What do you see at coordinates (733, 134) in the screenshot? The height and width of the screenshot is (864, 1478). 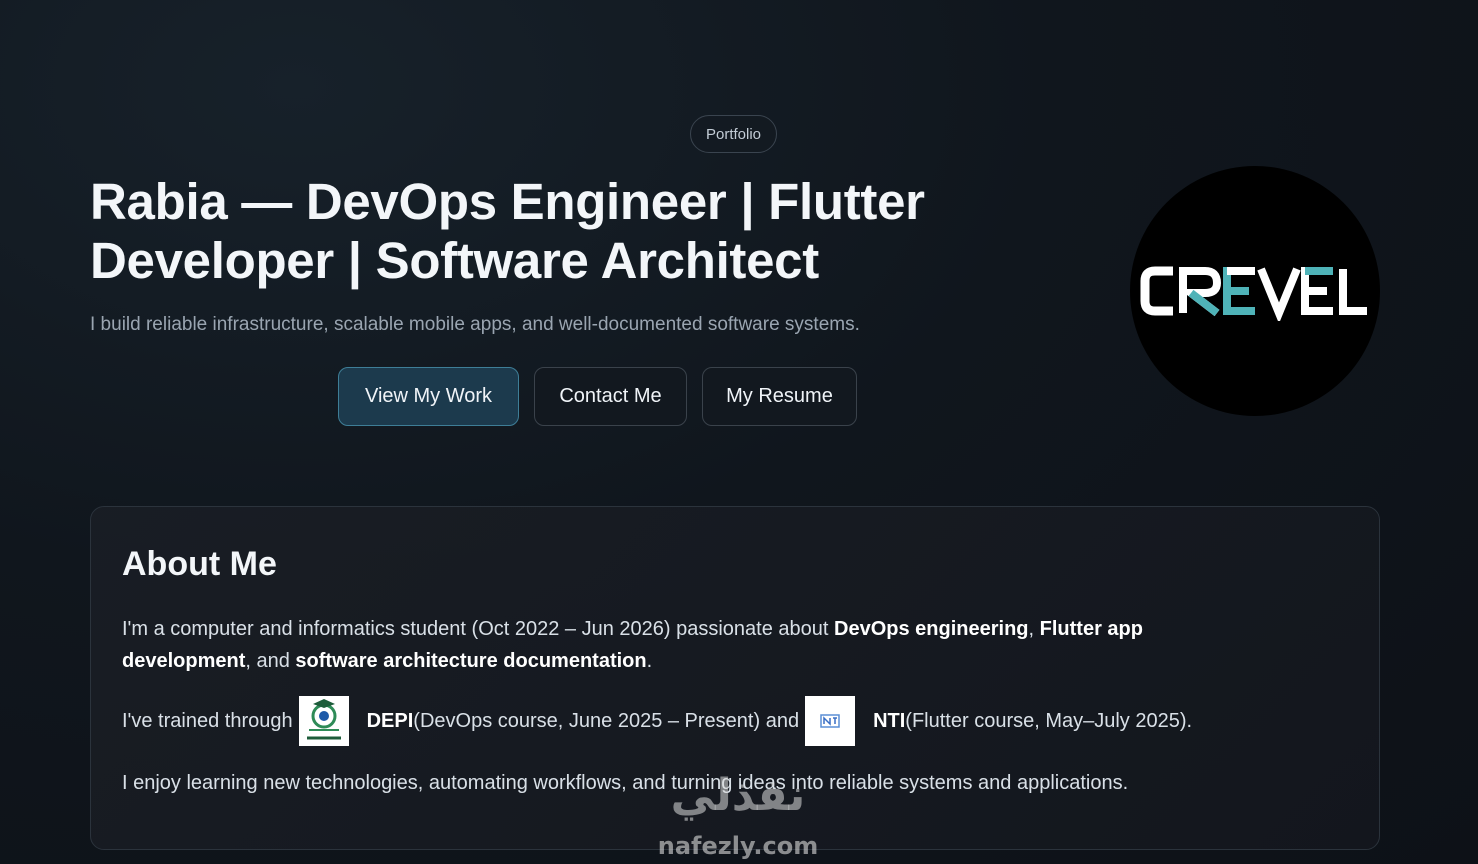 I see `portfolio-badge: Portfolio` at bounding box center [733, 134].